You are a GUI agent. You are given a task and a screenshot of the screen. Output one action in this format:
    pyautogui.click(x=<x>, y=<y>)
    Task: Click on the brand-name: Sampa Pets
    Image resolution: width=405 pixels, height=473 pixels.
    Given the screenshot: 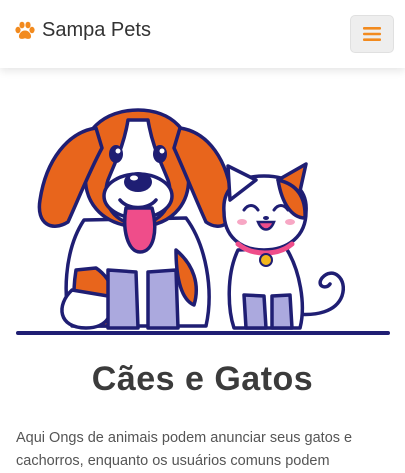 What is the action you would take?
    pyautogui.click(x=96, y=30)
    